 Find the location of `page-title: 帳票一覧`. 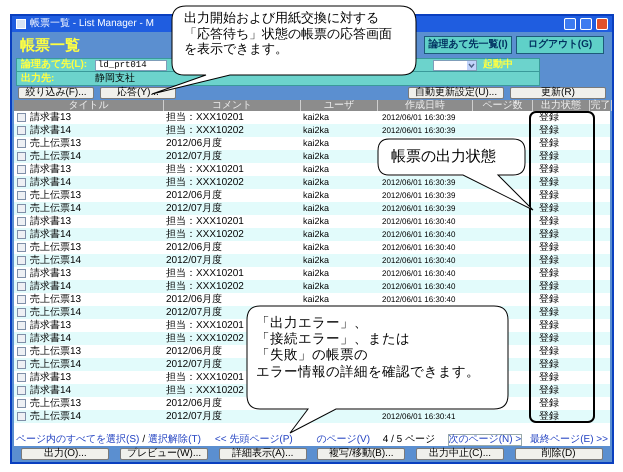

page-title: 帳票一覧 is located at coordinates (50, 45).